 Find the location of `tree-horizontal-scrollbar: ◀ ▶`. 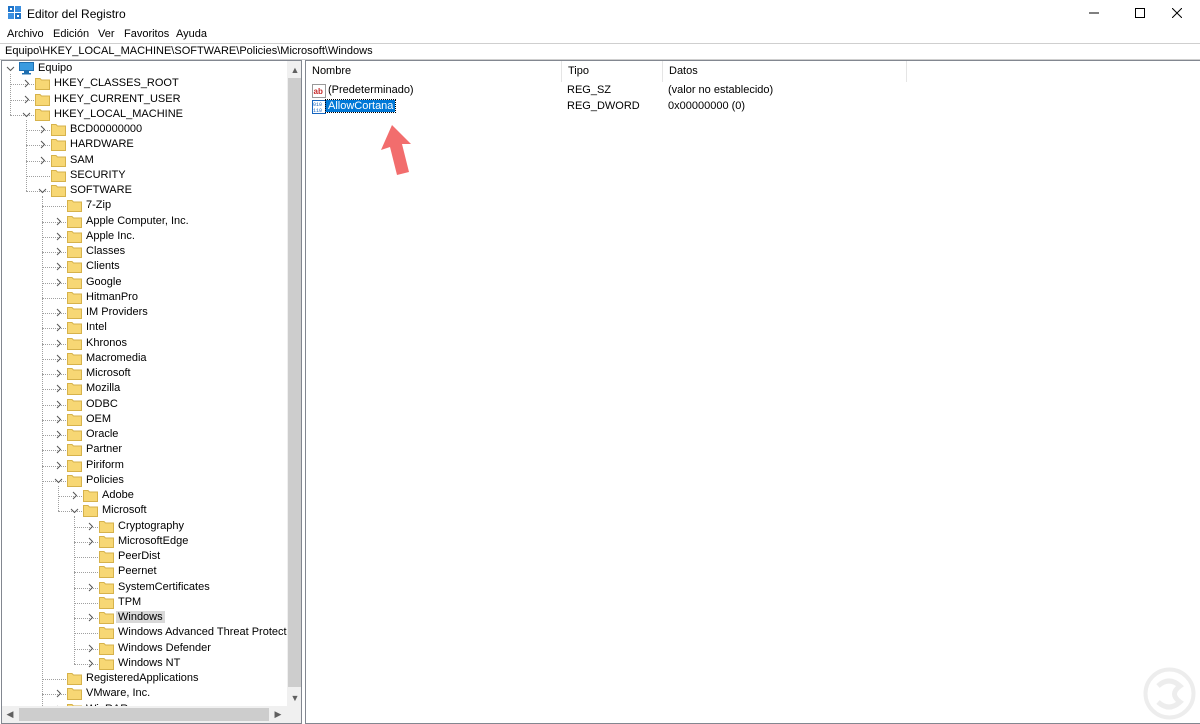

tree-horizontal-scrollbar: ◀ ▶ is located at coordinates (144, 714).